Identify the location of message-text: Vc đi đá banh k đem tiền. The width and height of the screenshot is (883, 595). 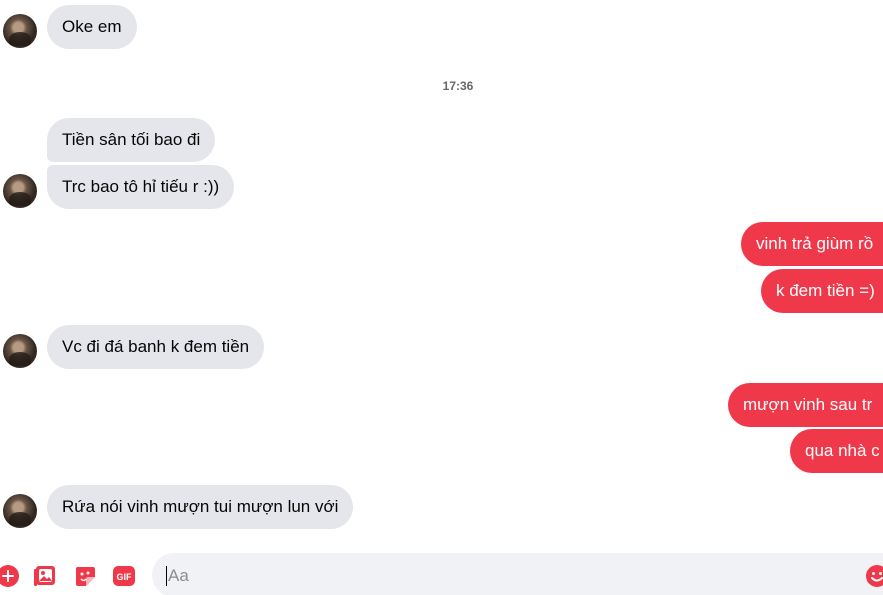
(156, 346).